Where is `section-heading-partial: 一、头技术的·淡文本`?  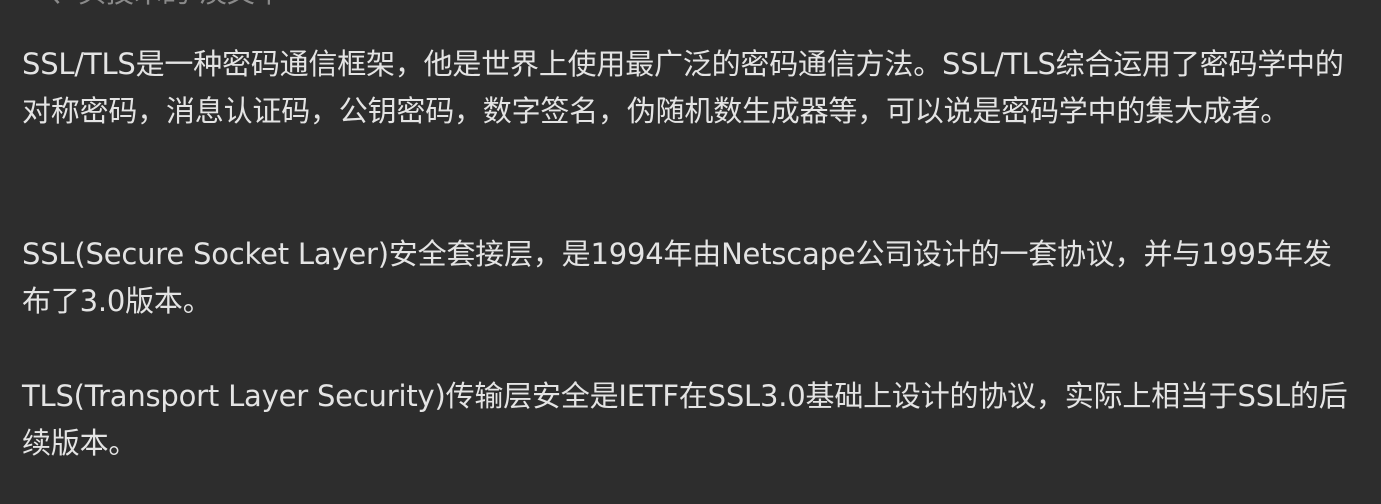
section-heading-partial: 一、头技术的·淡文本 is located at coordinates (152, 4).